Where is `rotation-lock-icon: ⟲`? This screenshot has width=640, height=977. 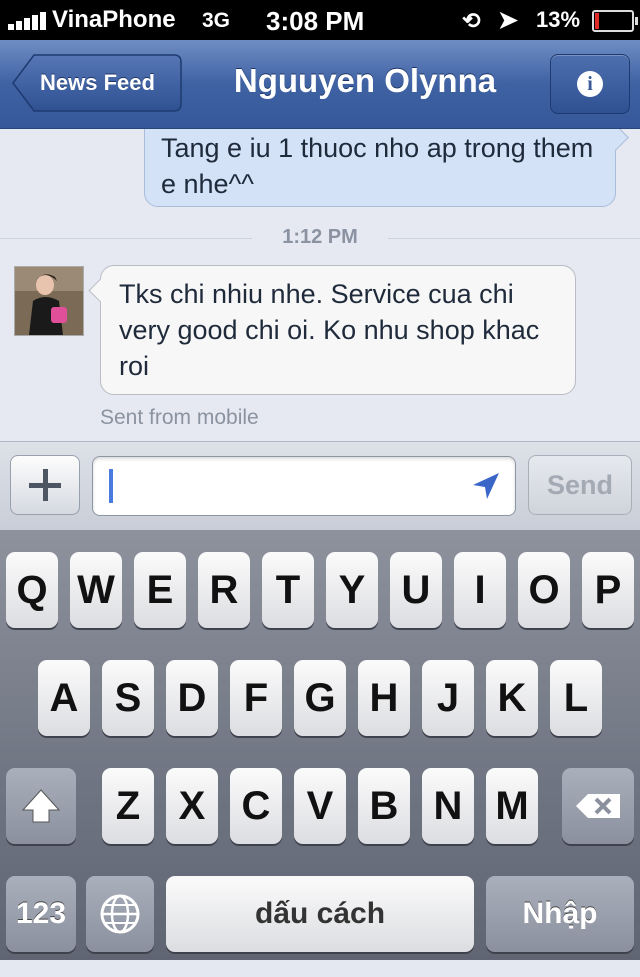
rotation-lock-icon: ⟲ is located at coordinates (471, 20).